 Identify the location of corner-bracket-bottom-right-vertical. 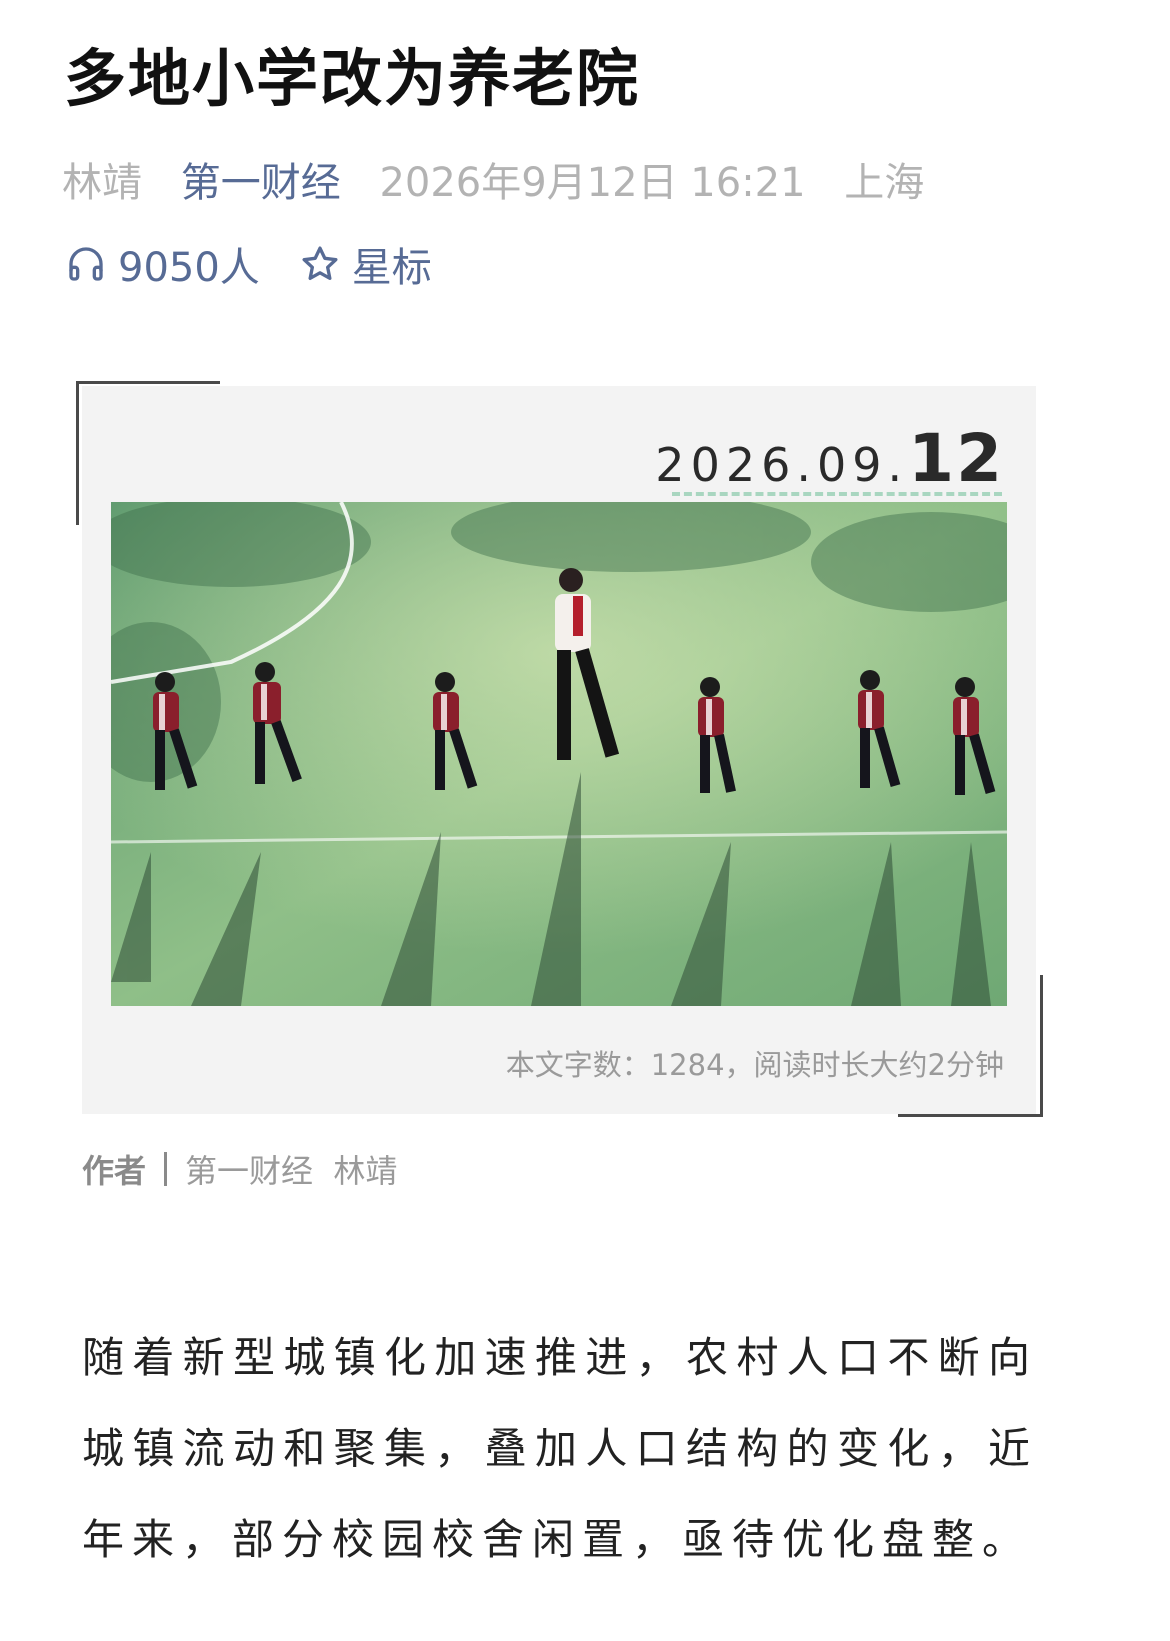
(1041, 1046).